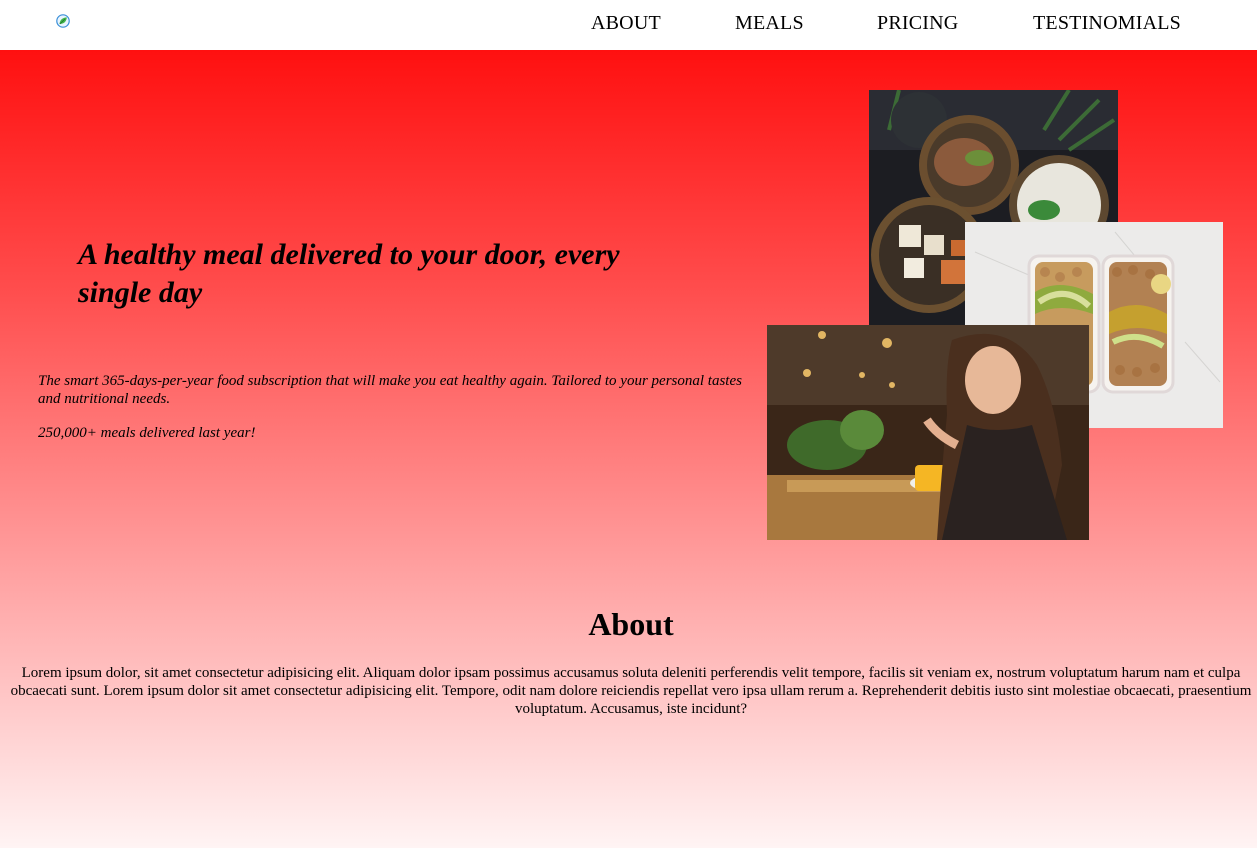 The height and width of the screenshot is (848, 1257). What do you see at coordinates (631, 624) in the screenshot?
I see `about-heading: About` at bounding box center [631, 624].